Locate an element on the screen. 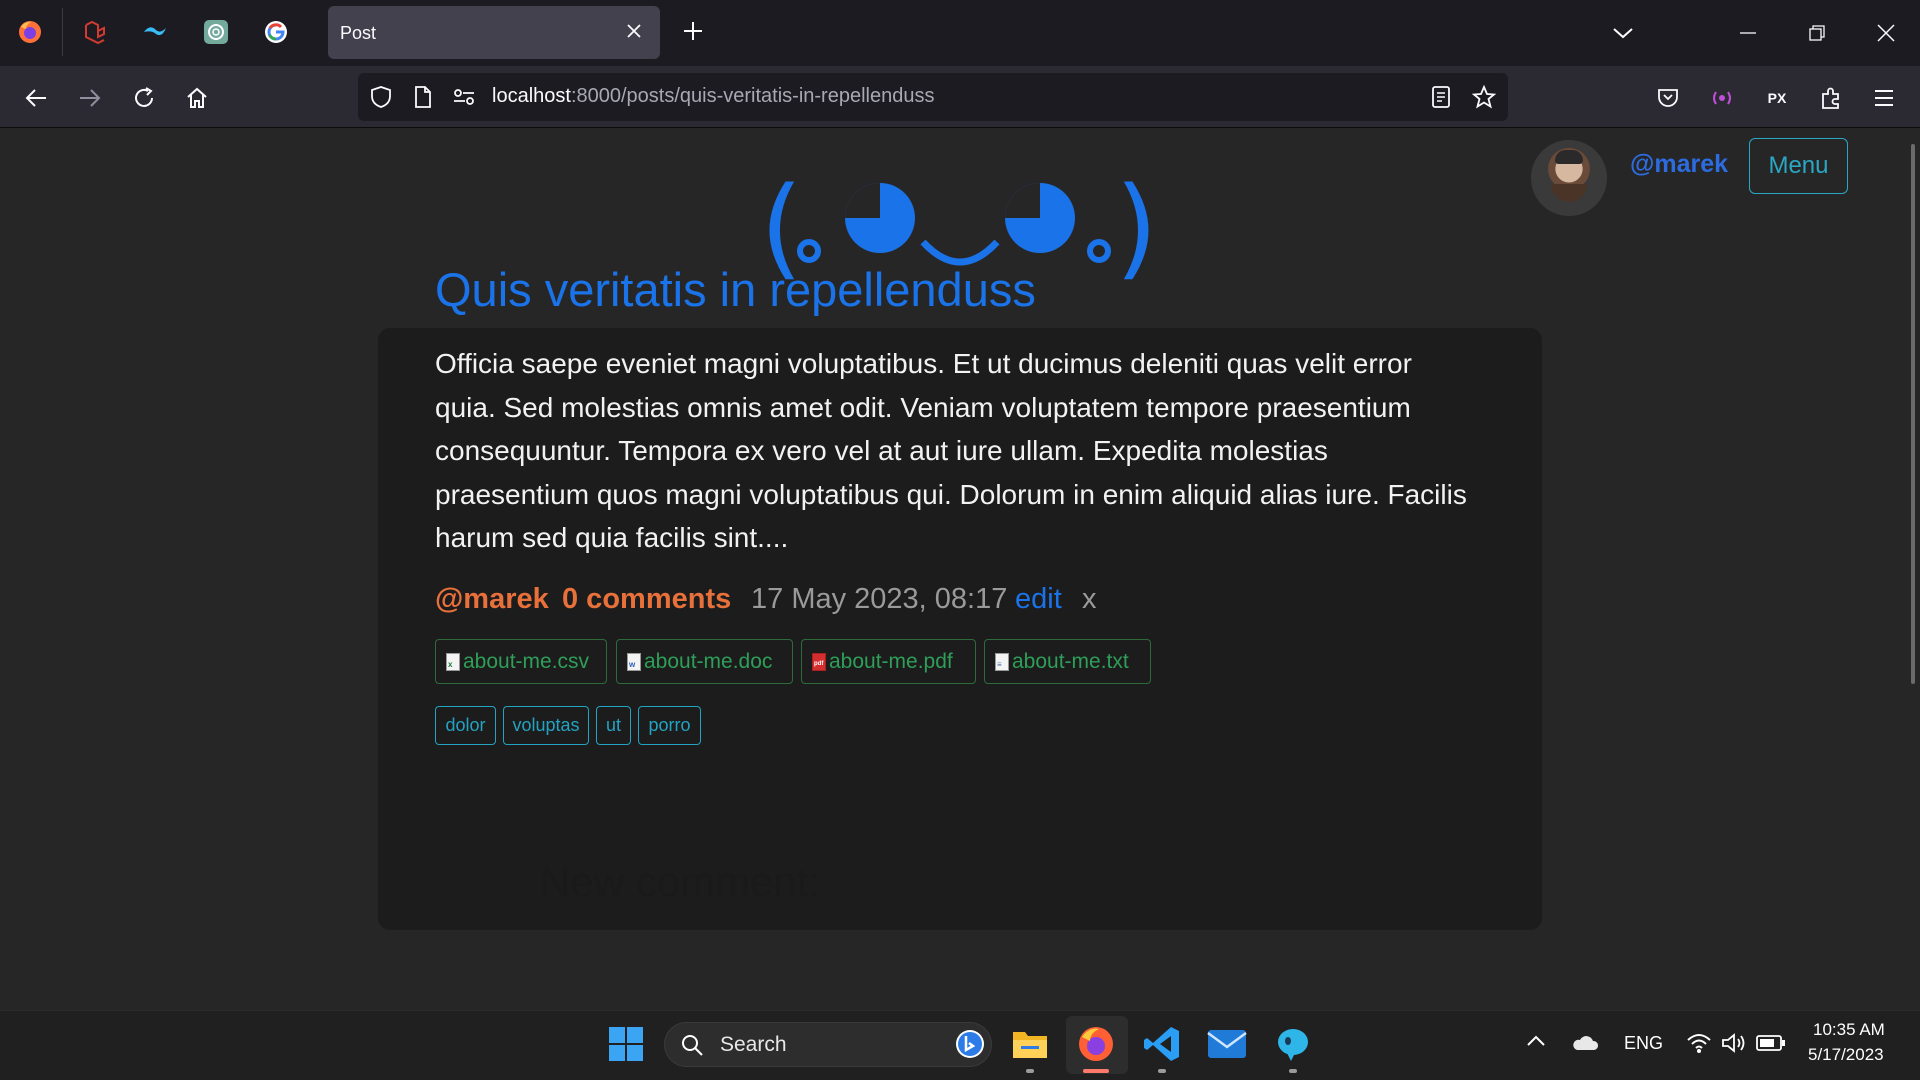 Image resolution: width=1920 pixels, height=1080 pixels. vscode-icon is located at coordinates (1162, 1044).